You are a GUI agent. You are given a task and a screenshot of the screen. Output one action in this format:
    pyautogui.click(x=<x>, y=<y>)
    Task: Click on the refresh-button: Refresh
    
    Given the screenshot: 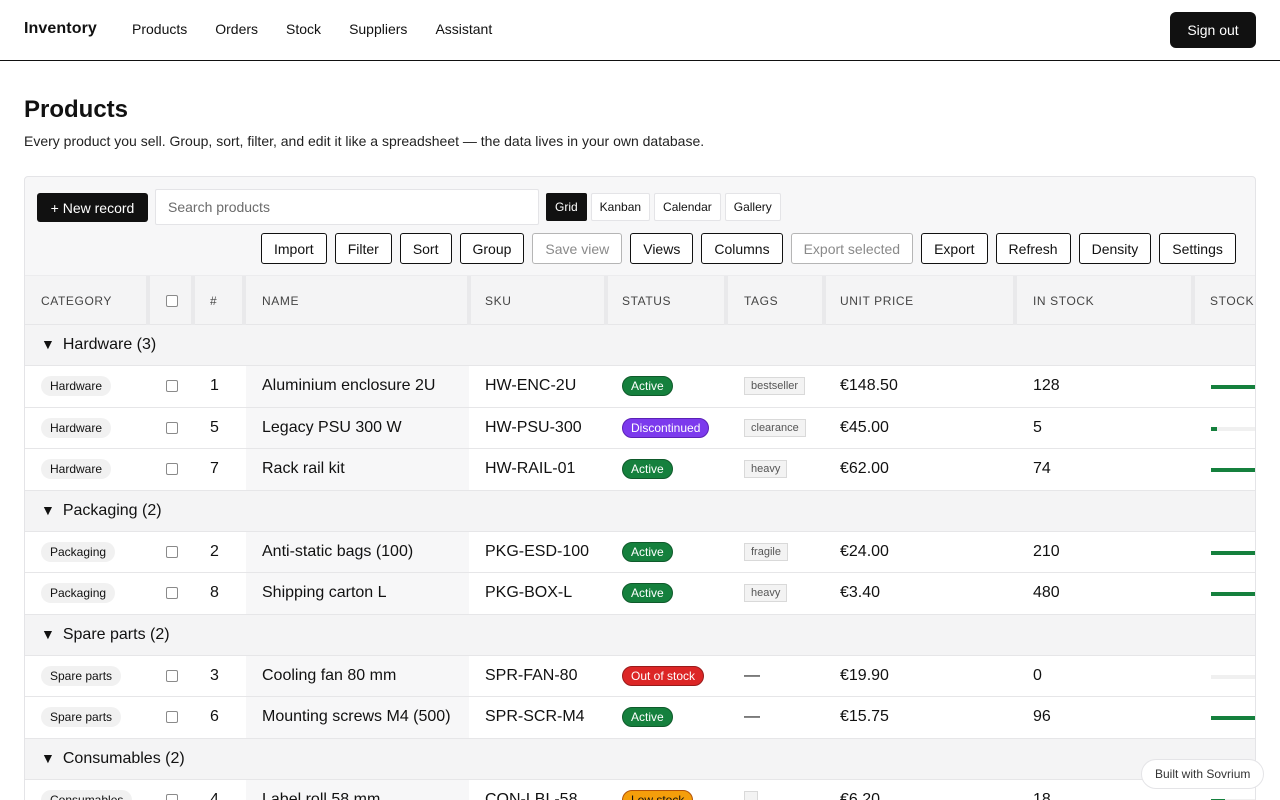 What is the action you would take?
    pyautogui.click(x=1033, y=248)
    